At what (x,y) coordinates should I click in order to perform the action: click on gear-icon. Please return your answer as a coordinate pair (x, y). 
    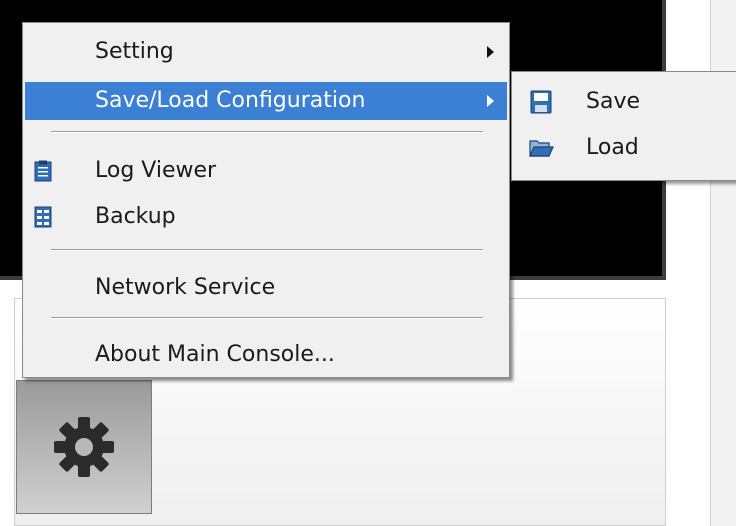
    Looking at the image, I should click on (84, 447).